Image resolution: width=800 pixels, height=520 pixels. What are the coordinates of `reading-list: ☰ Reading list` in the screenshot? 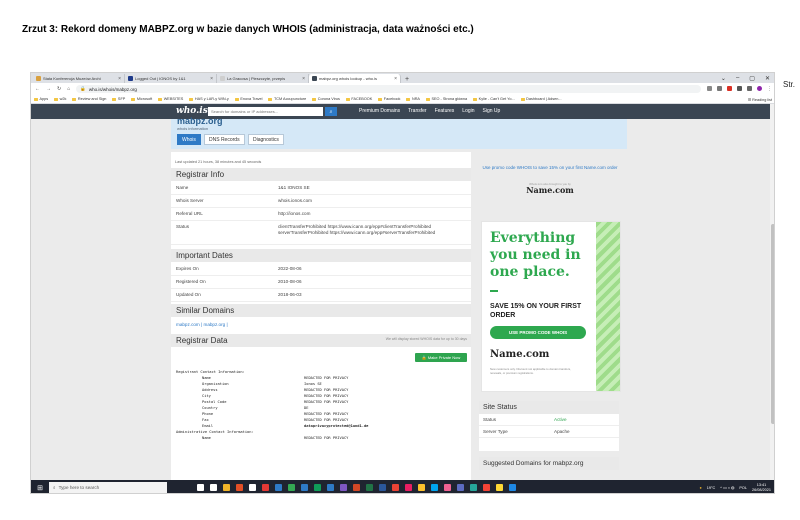 It's located at (761, 99).